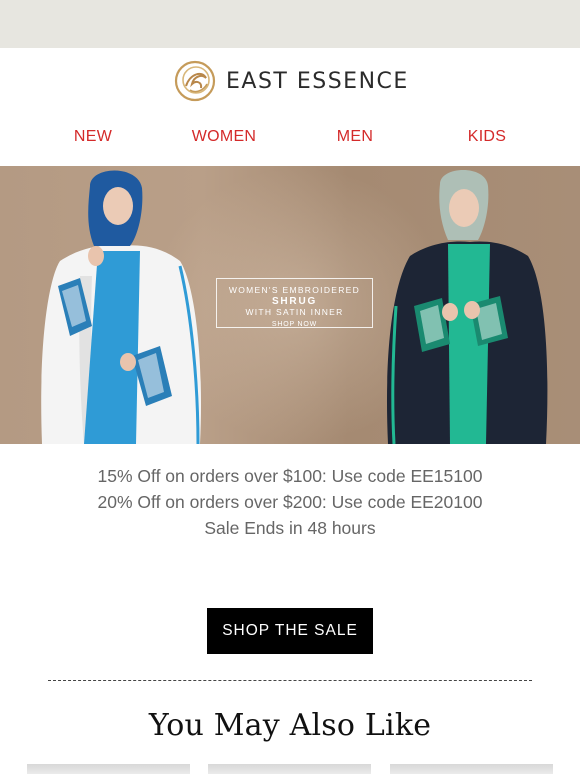  What do you see at coordinates (290, 631) in the screenshot?
I see `shop-the-sale-button: SHOP THE SALE` at bounding box center [290, 631].